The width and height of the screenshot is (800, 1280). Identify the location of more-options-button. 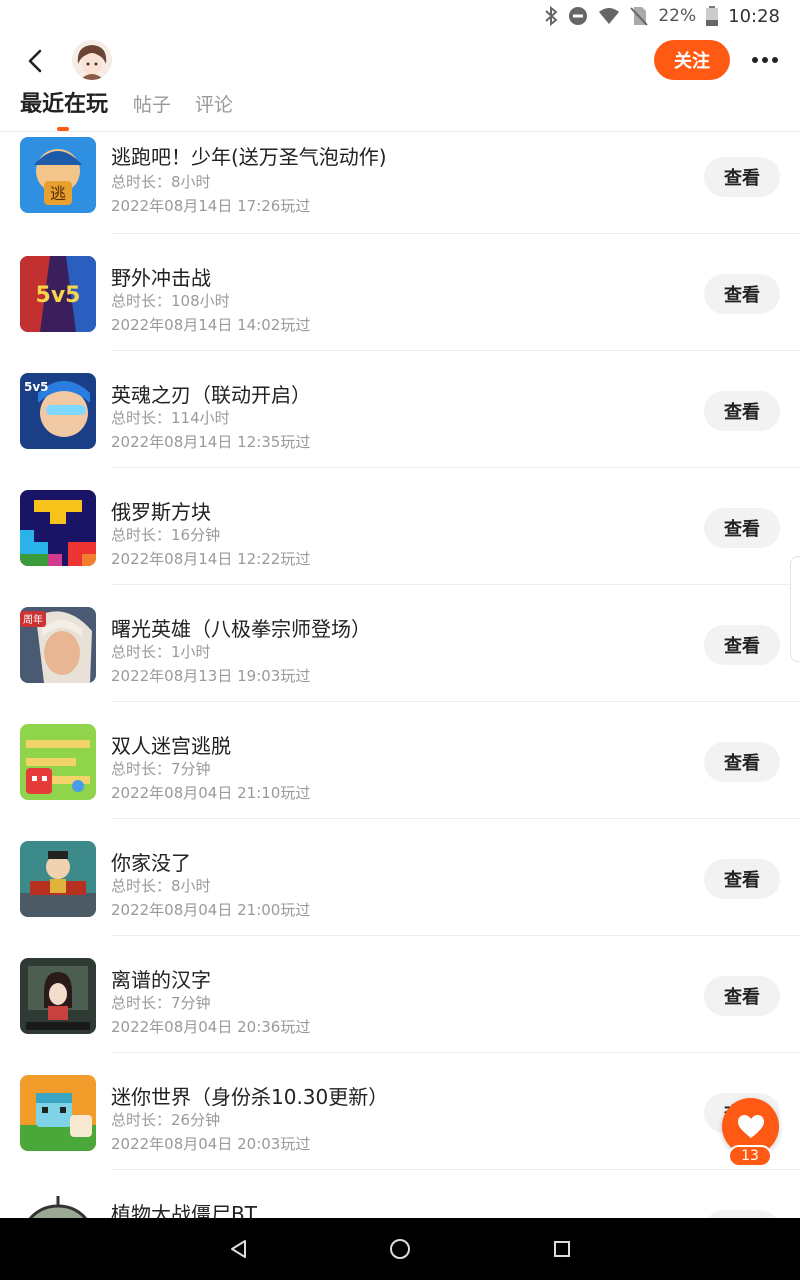
(765, 60).